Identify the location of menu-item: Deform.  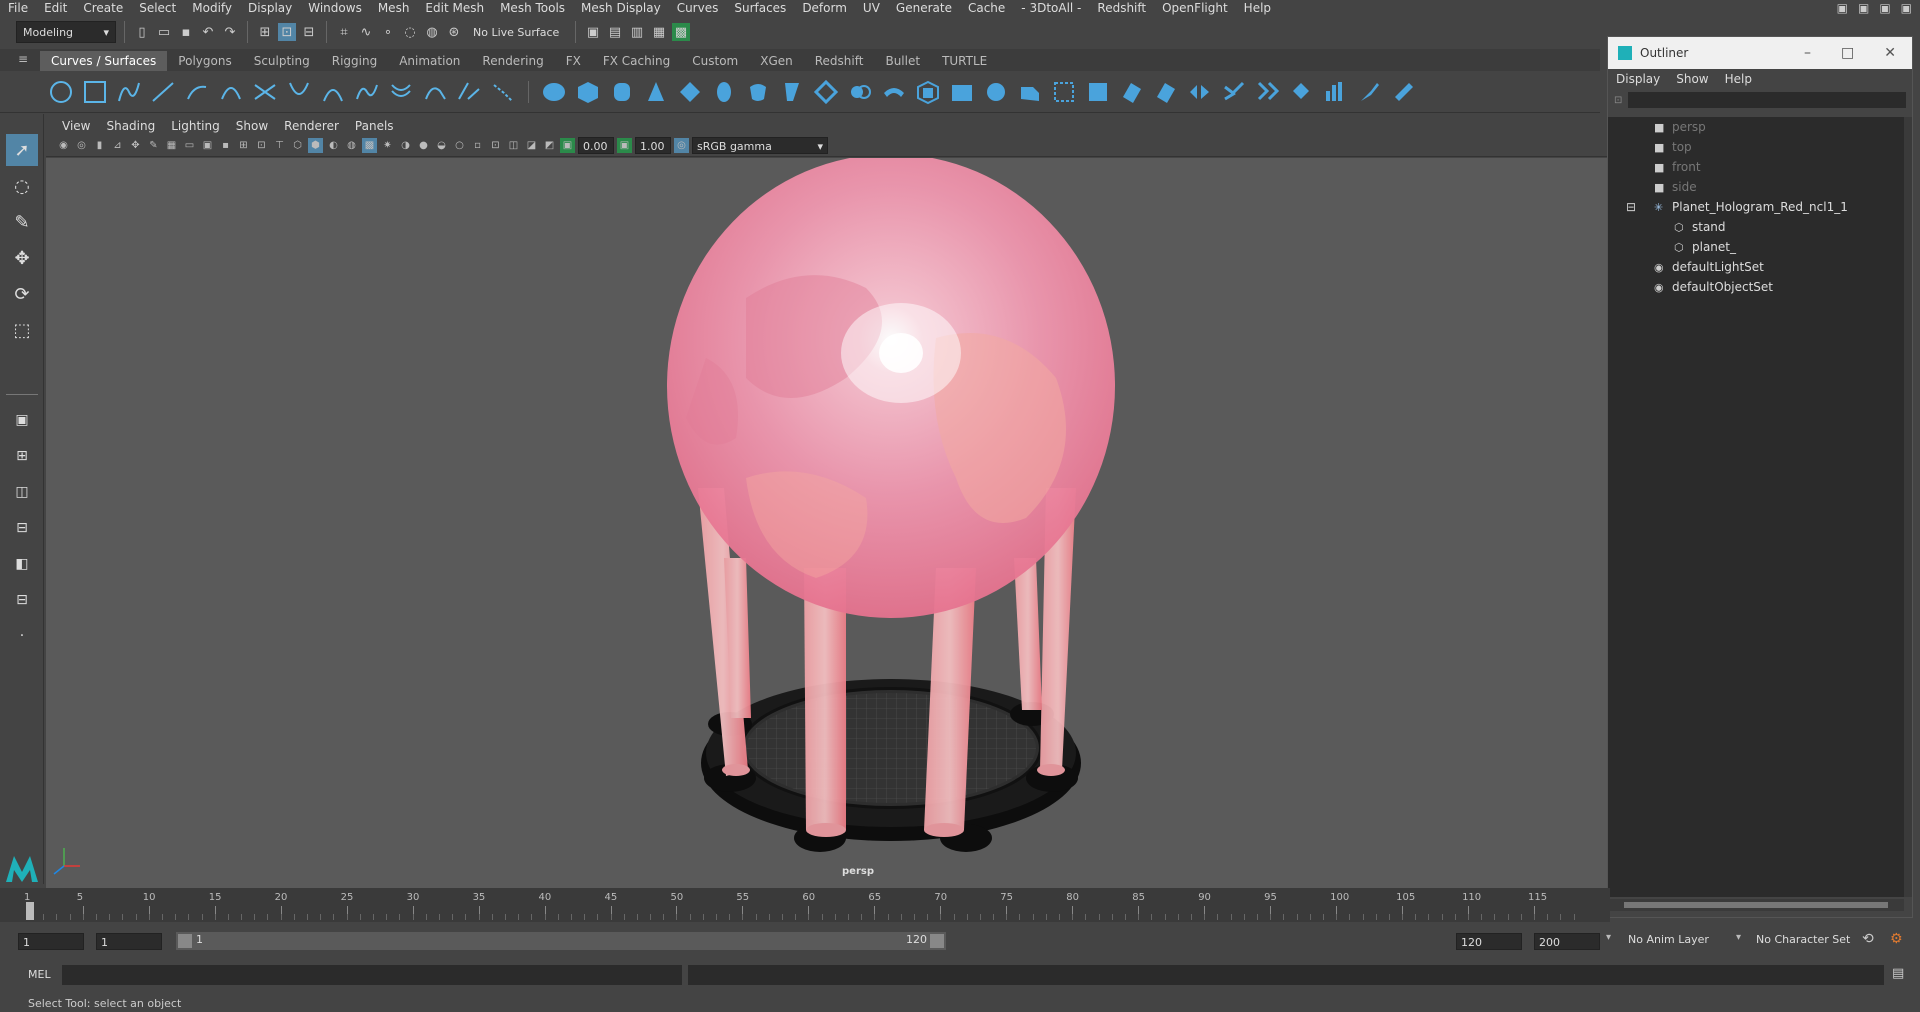
(824, 8).